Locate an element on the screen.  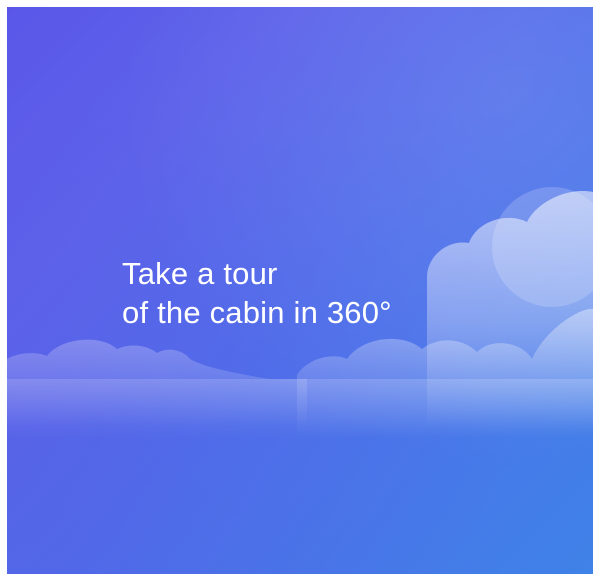
hero-headline: Take a tour of the cabin in 360° is located at coordinates (257, 293).